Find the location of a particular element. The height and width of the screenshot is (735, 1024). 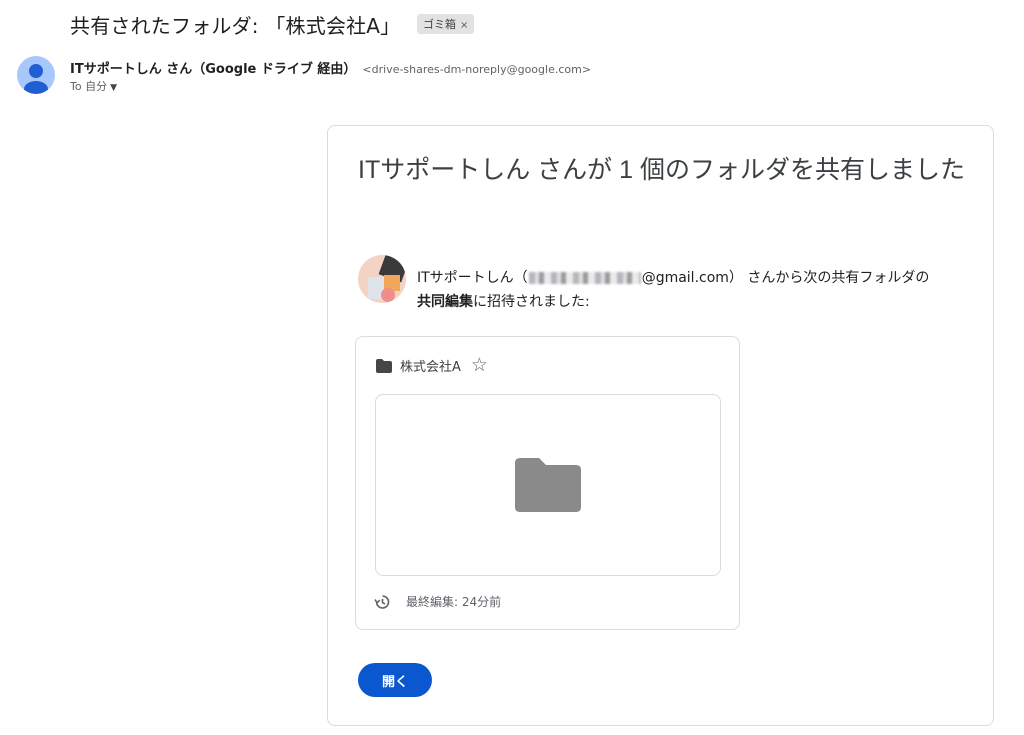

folder-name: 株式会社A is located at coordinates (430, 365).